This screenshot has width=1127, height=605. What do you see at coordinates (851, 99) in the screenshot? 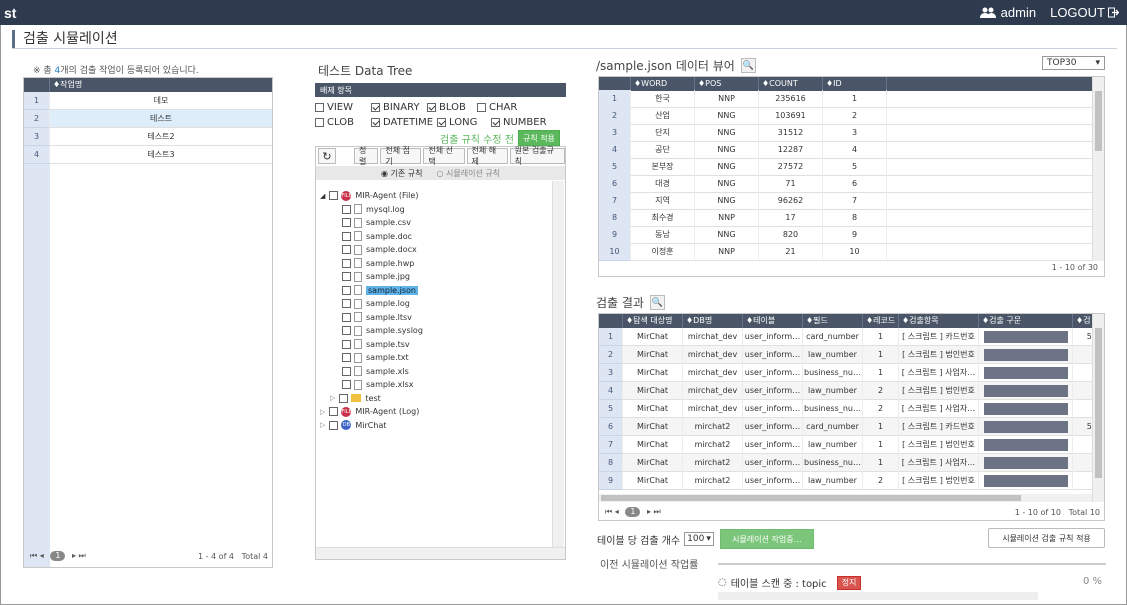
I see `viewer-row: 1 한국 NNP 235616 1` at bounding box center [851, 99].